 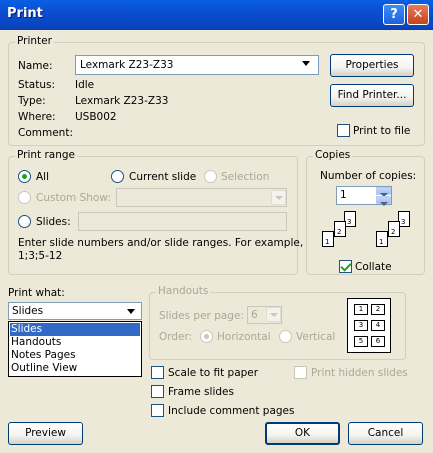 What do you see at coordinates (345, 266) in the screenshot?
I see `collate-checkbox` at bounding box center [345, 266].